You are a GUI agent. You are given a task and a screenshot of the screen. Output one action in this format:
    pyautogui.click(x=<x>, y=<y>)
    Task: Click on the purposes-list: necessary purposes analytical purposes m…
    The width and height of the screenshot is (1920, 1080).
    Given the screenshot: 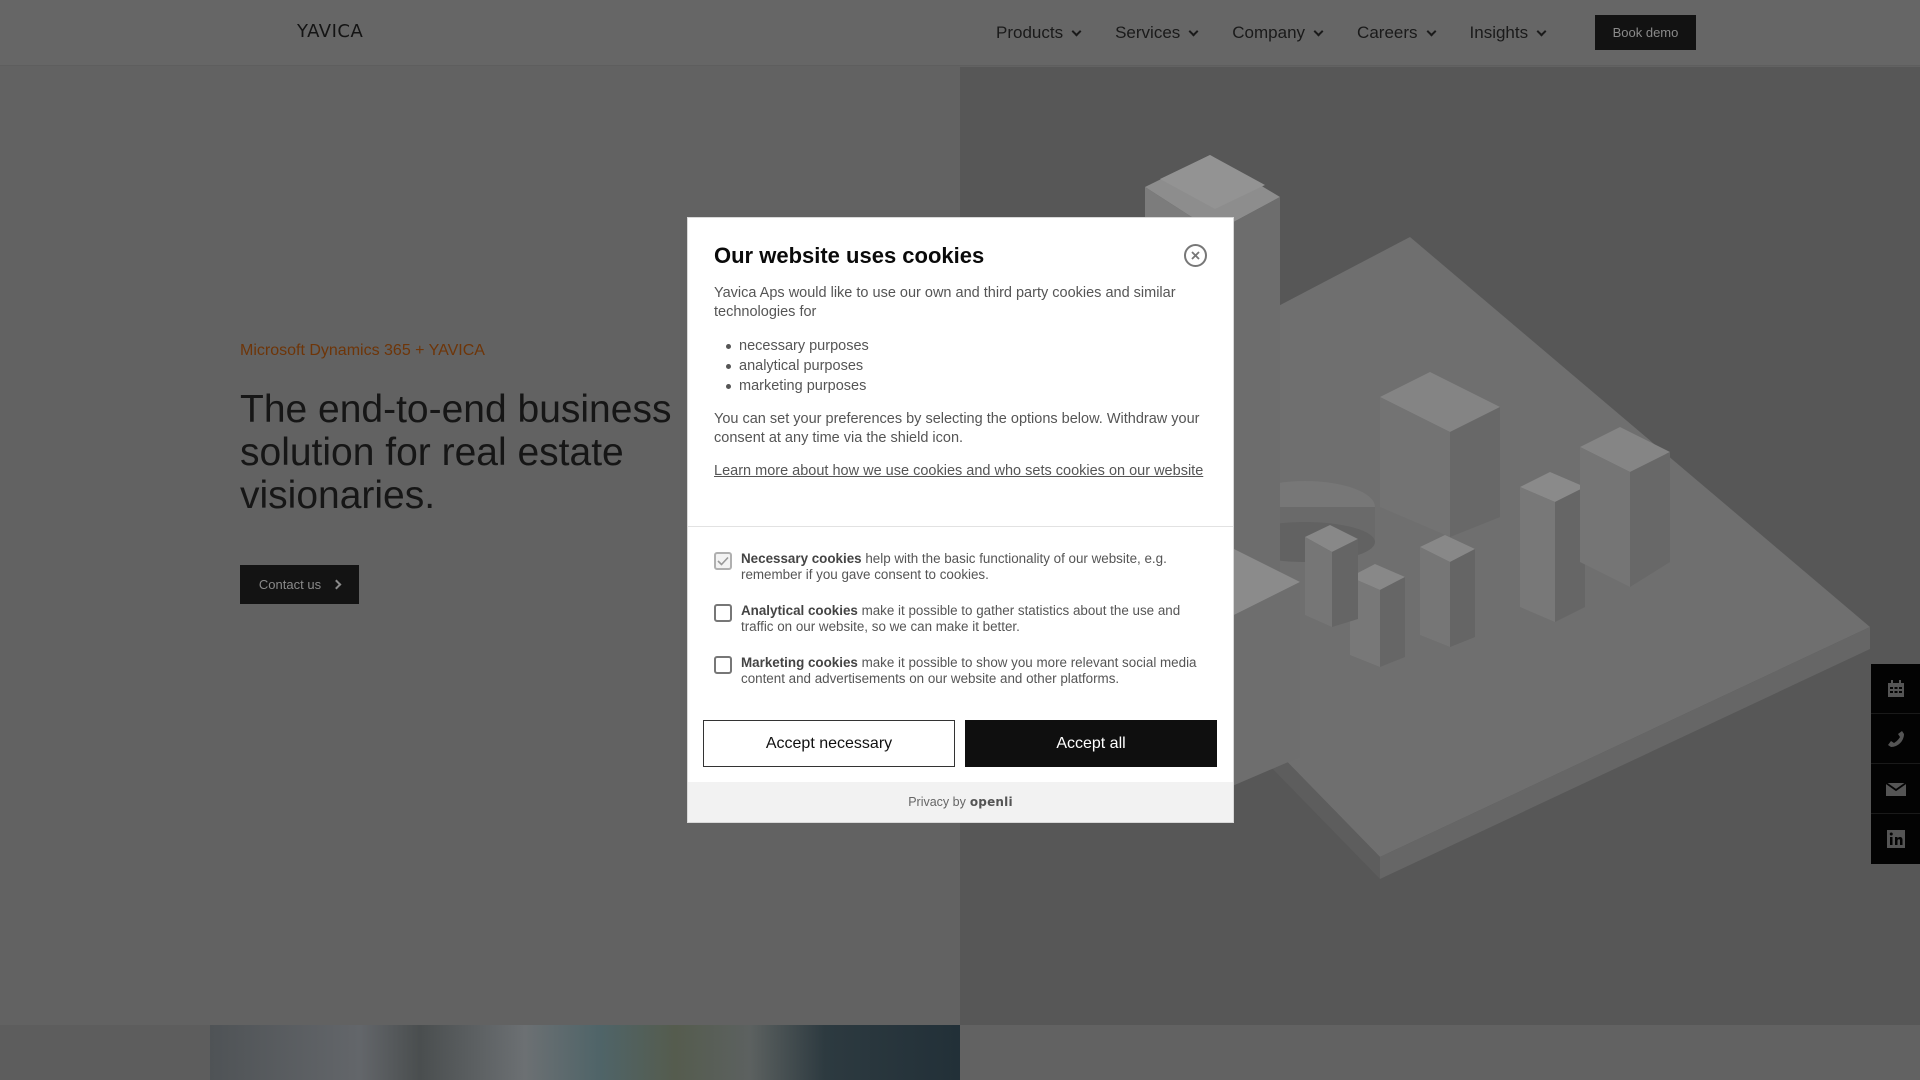 What is the action you would take?
    pyautogui.click(x=967, y=366)
    